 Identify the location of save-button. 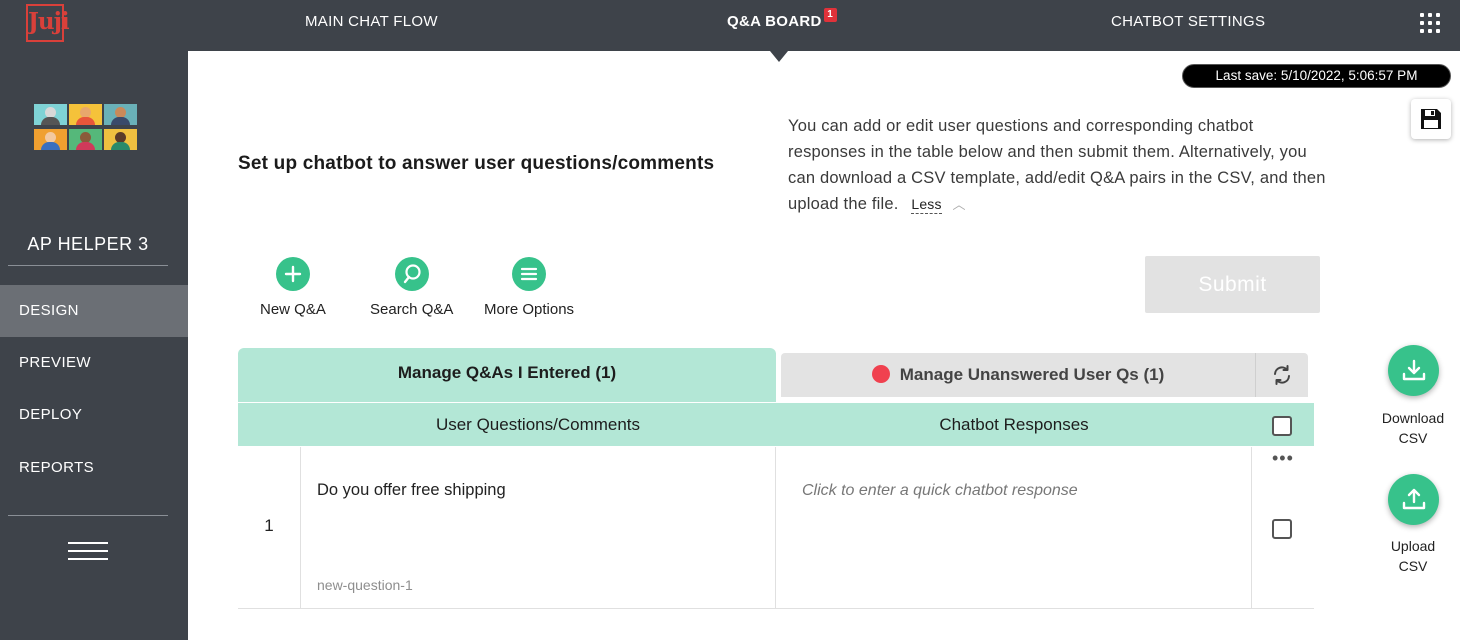
(1431, 119).